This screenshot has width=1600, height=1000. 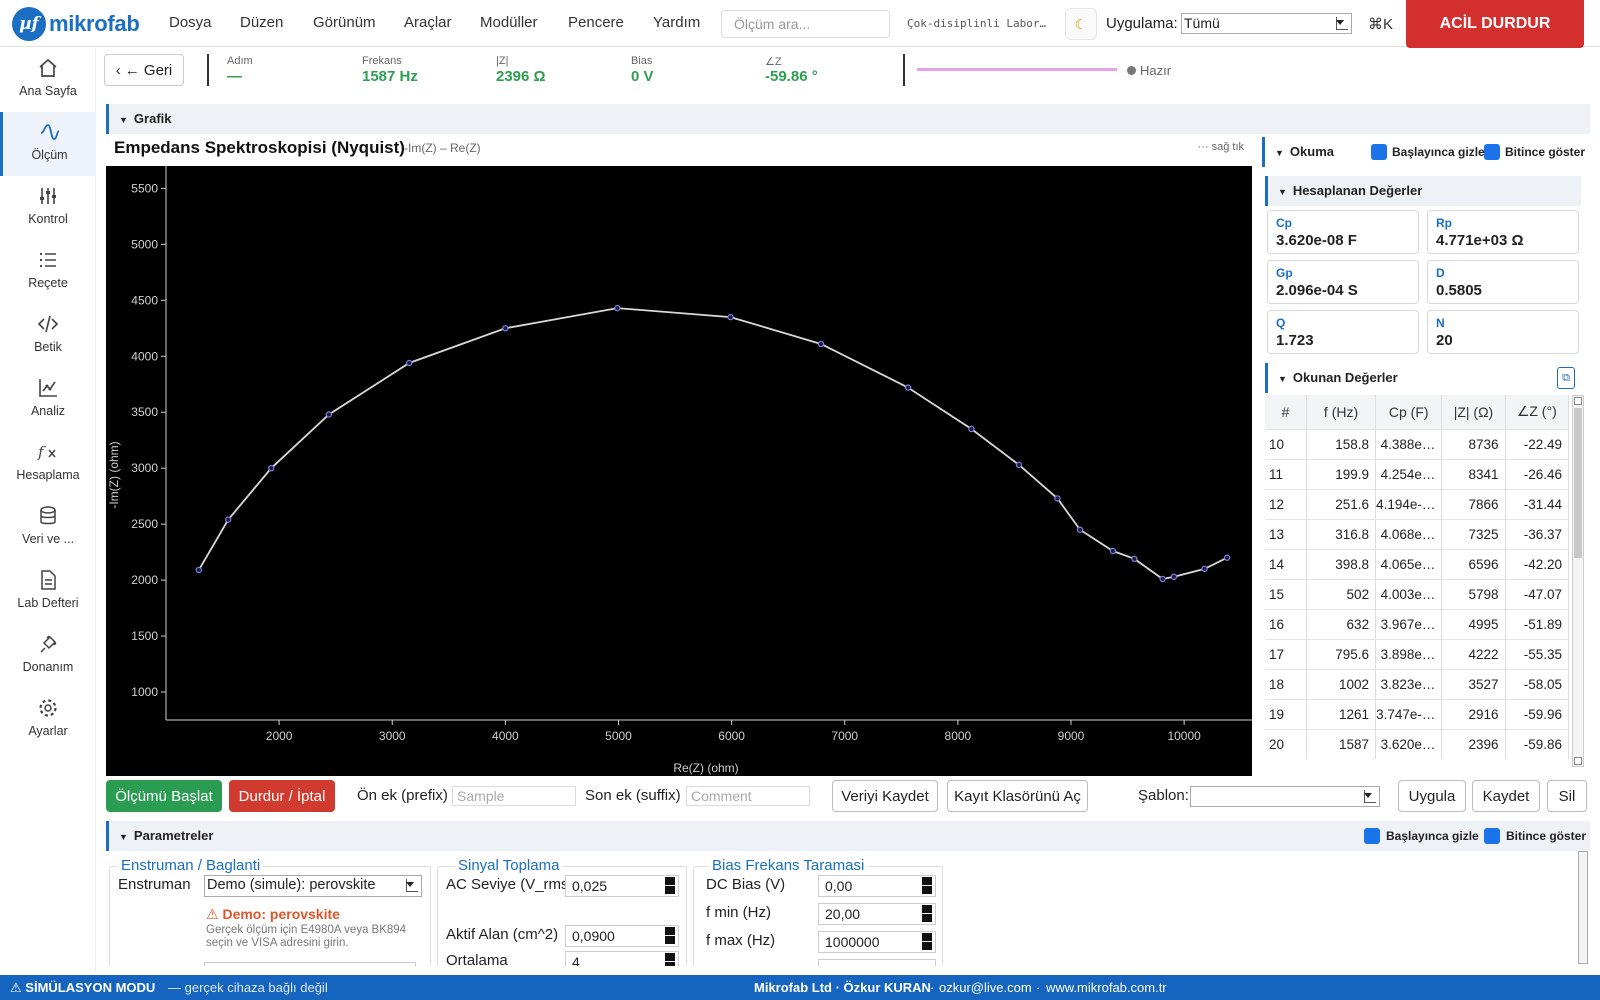 I want to click on table-row: 20 1587 3.620e… 2396 -59.86, so click(x=1417, y=743).